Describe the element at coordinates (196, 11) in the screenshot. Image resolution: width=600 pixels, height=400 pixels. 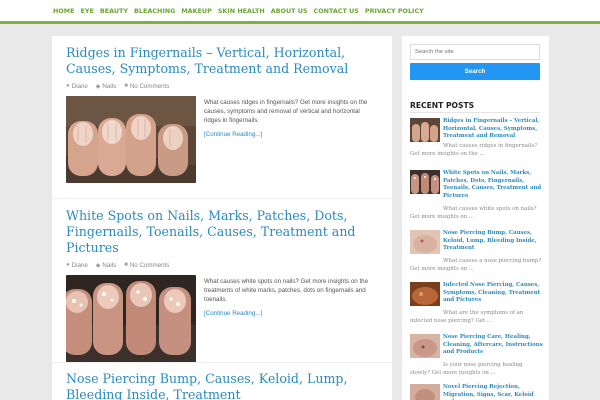
I see `nav-item-makeup: MAKEUP` at that location.